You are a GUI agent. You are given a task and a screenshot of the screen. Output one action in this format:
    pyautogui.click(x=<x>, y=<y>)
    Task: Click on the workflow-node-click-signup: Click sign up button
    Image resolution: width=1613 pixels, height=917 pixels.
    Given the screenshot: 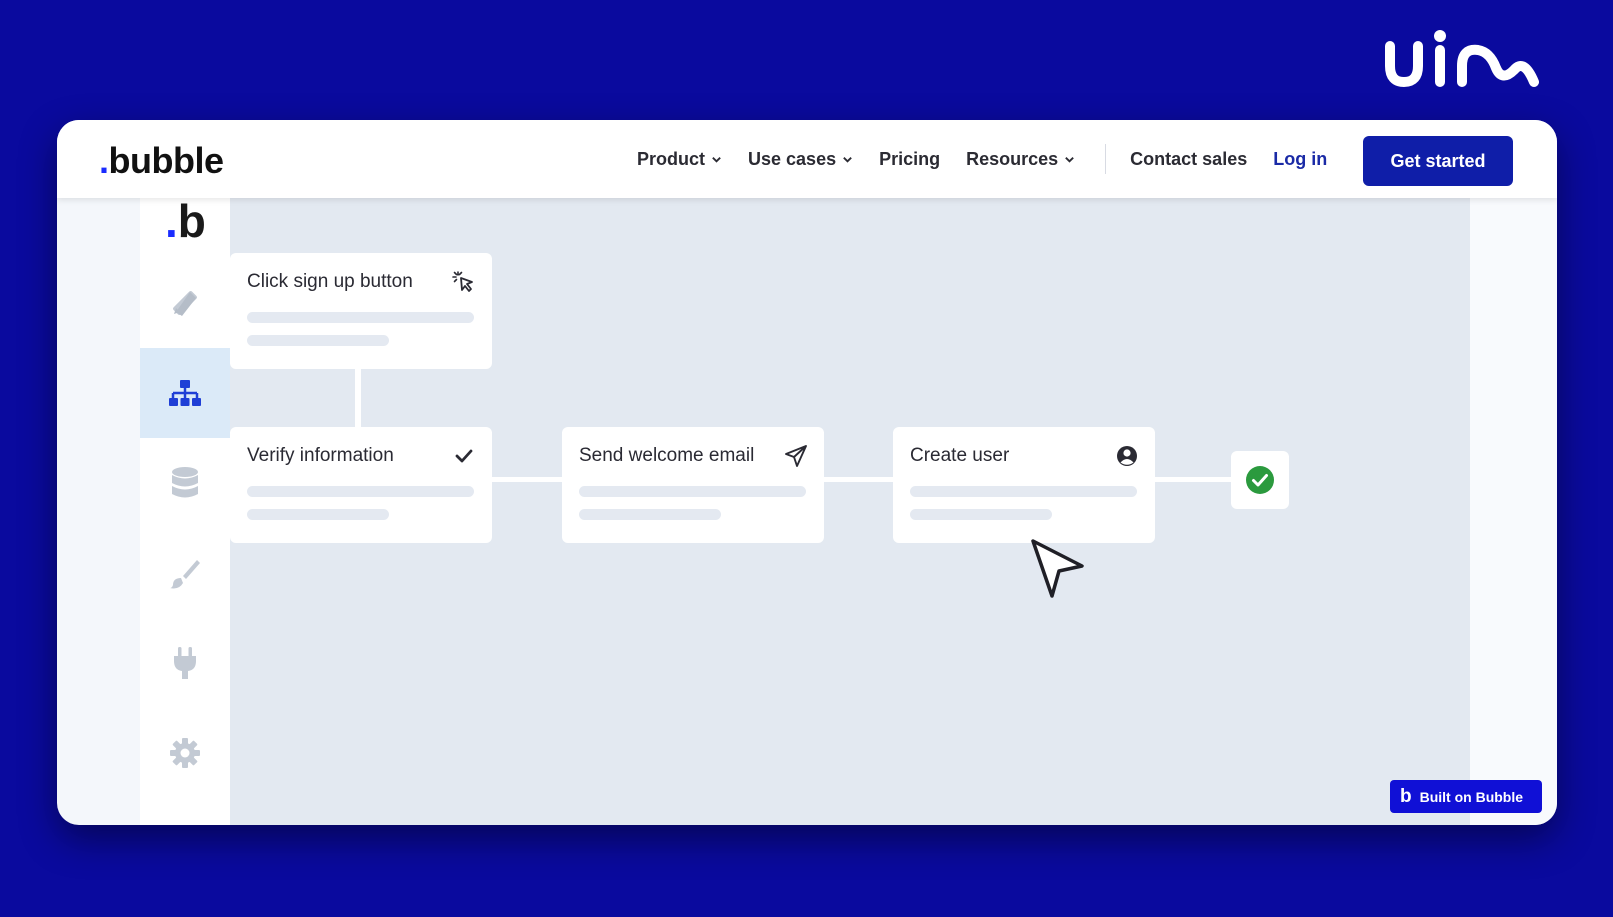 What is the action you would take?
    pyautogui.click(x=361, y=311)
    